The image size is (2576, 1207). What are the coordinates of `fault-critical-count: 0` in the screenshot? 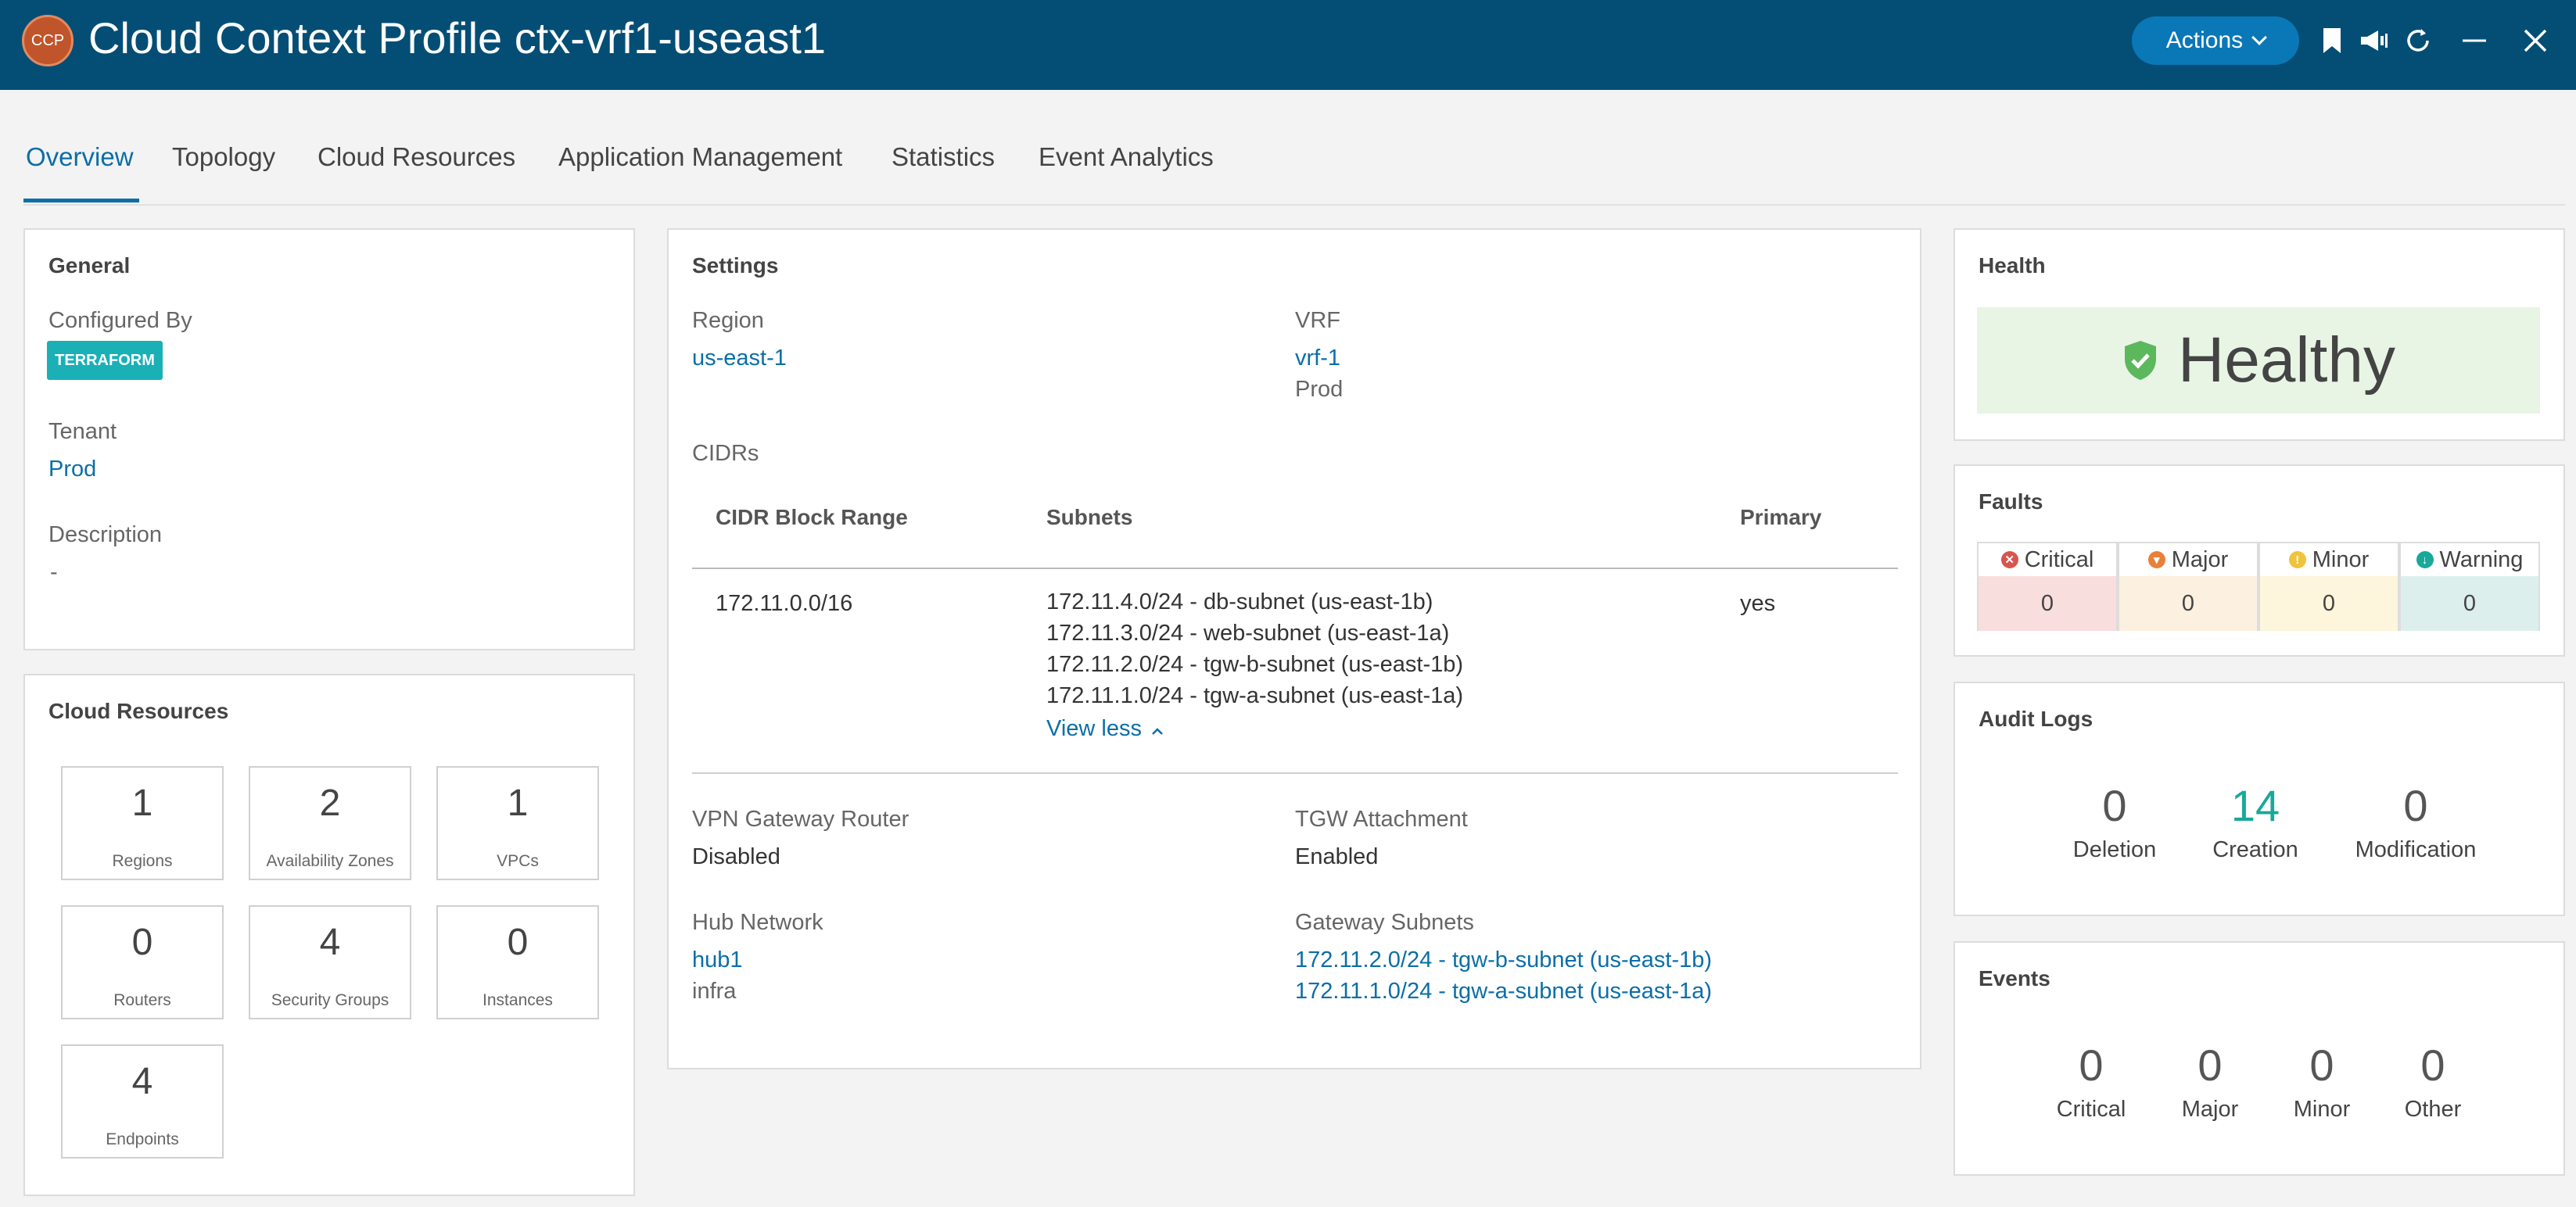 It's located at (2047, 603).